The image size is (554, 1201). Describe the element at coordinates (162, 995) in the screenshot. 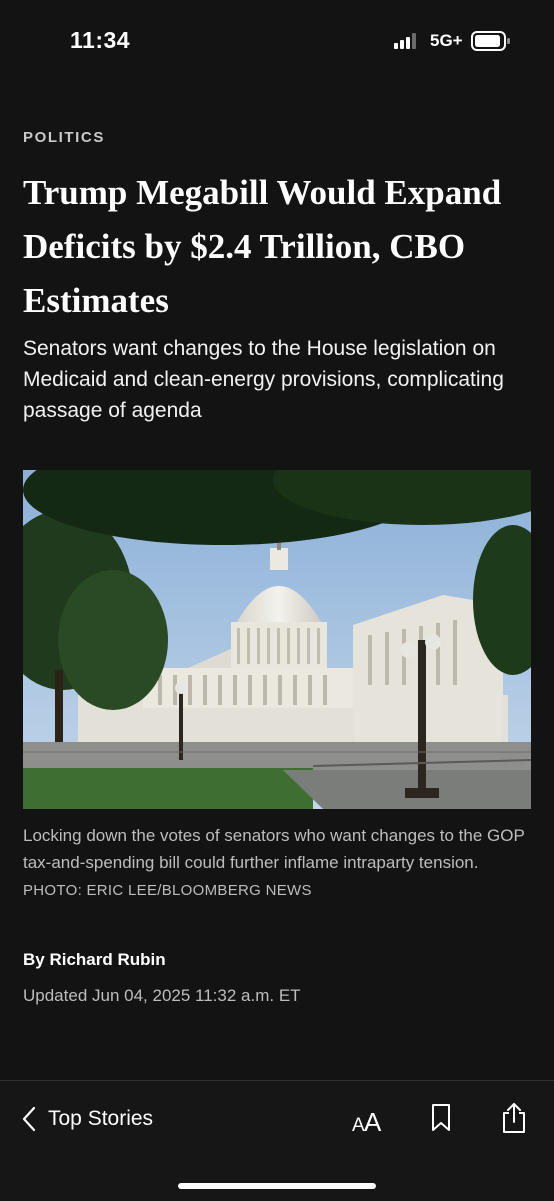

I see `updated-timestamp: Updated Jun 04, 2025 11:32 a.m. ET` at that location.